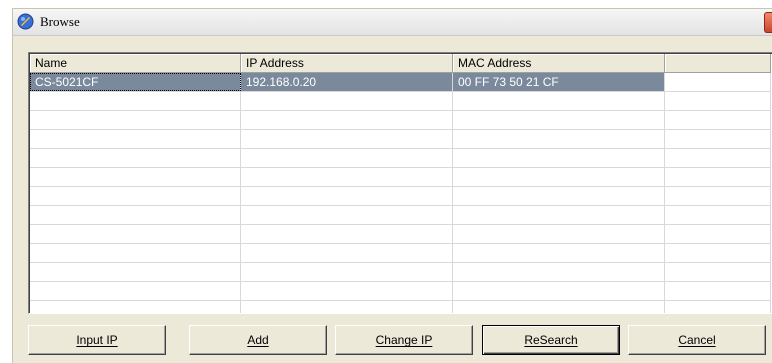 The width and height of the screenshot is (772, 363). Describe the element at coordinates (768, 22) in the screenshot. I see `close-button` at that location.